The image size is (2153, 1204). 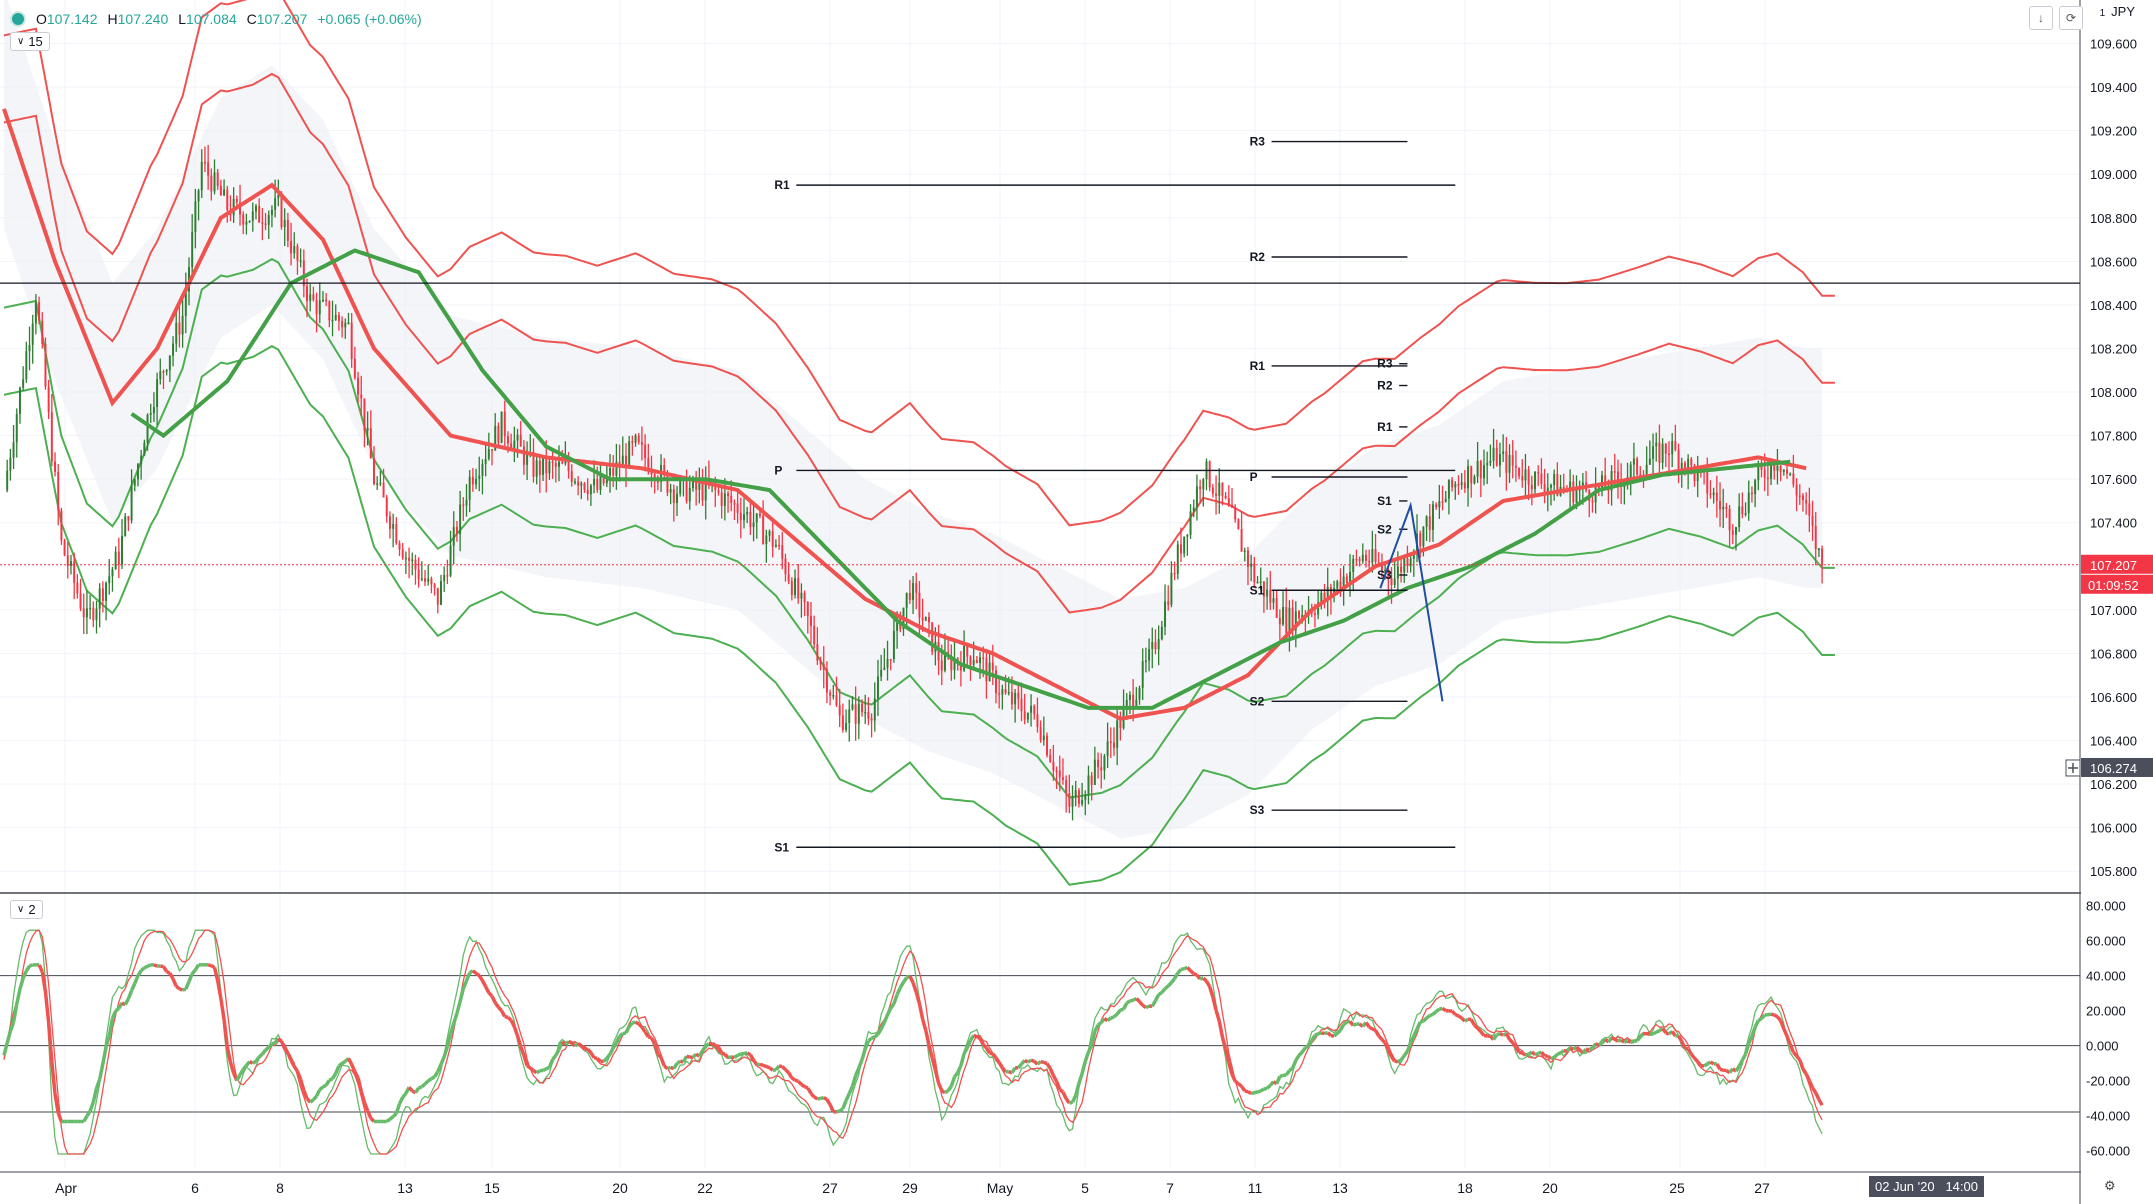 I want to click on close-value: 107.207, so click(x=282, y=19).